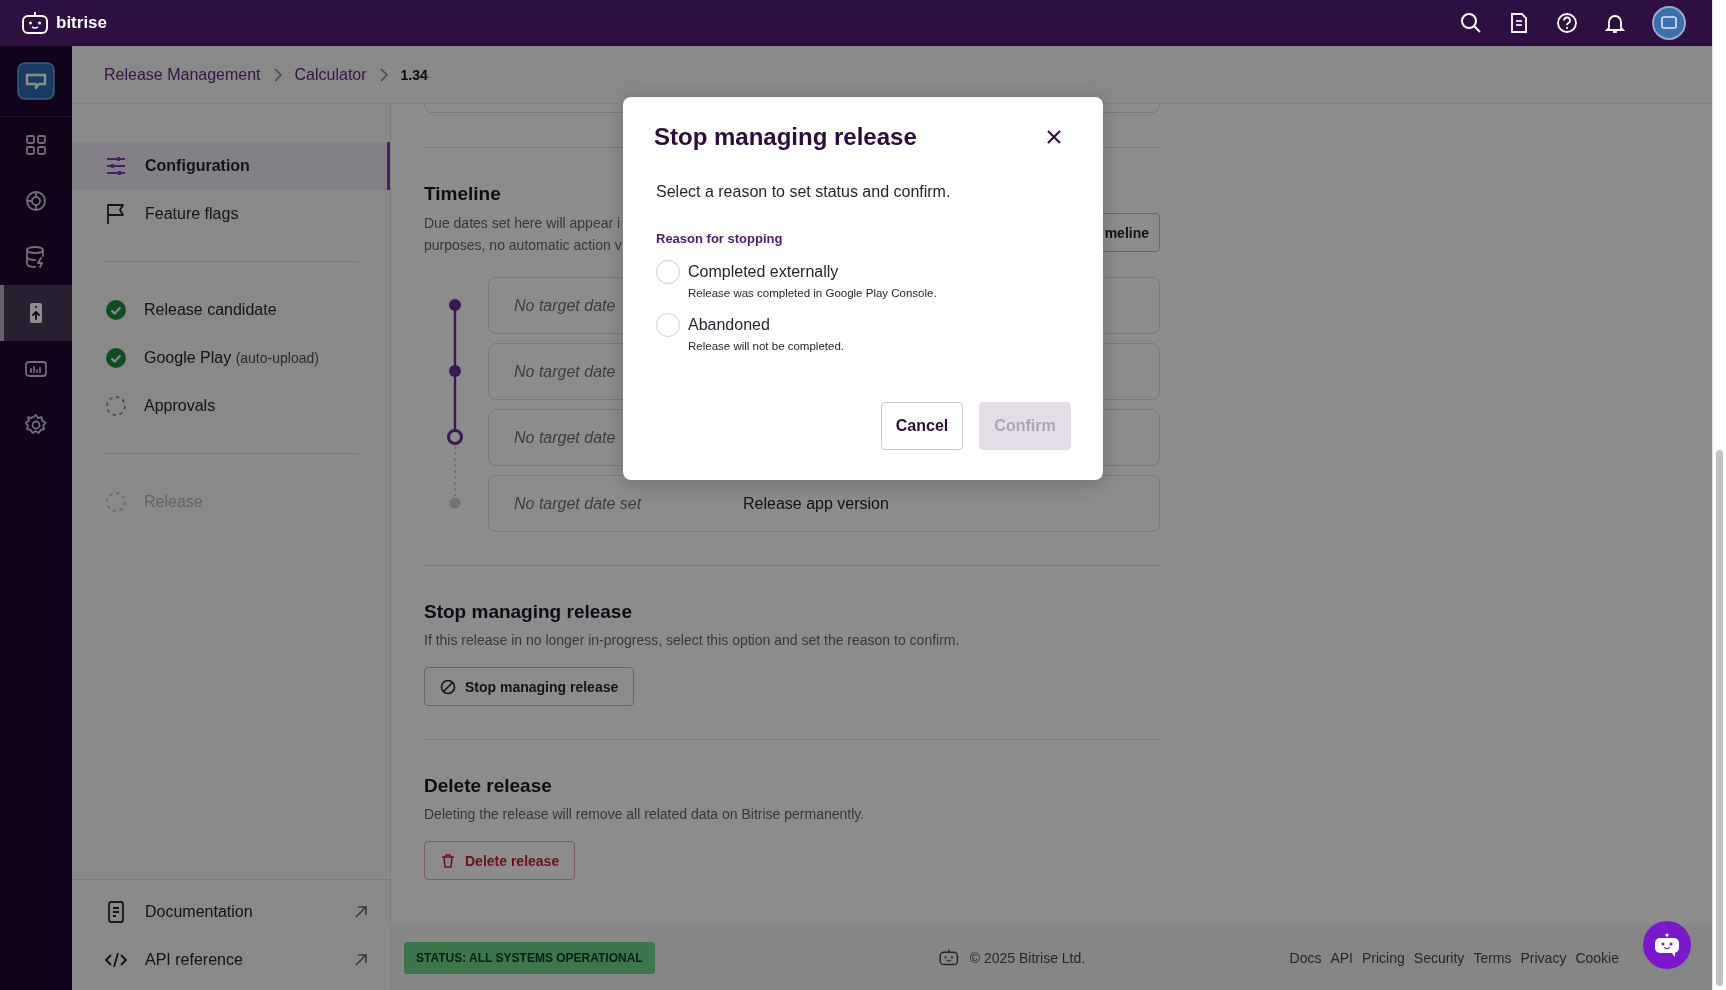 This screenshot has height=990, width=1726. What do you see at coordinates (330, 74) in the screenshot?
I see `breadcrumb-link: Calculator` at bounding box center [330, 74].